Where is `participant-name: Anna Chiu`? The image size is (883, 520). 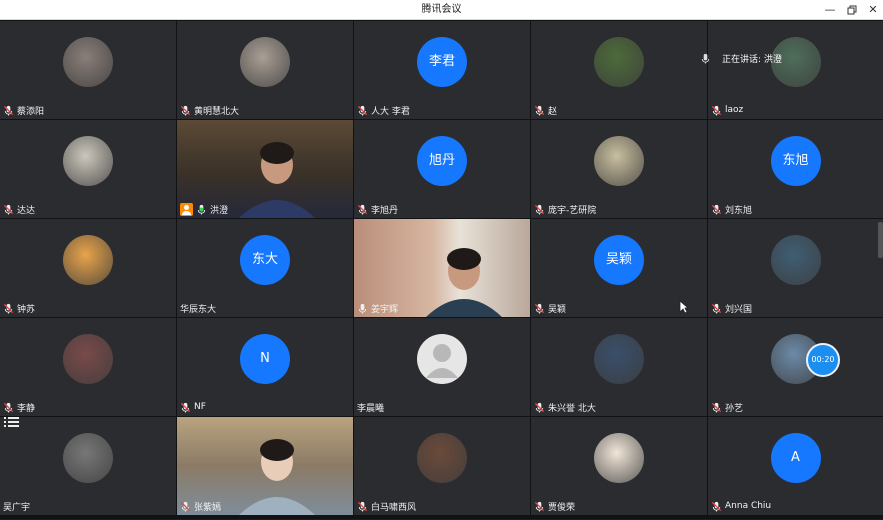 participant-name: Anna Chiu is located at coordinates (748, 506).